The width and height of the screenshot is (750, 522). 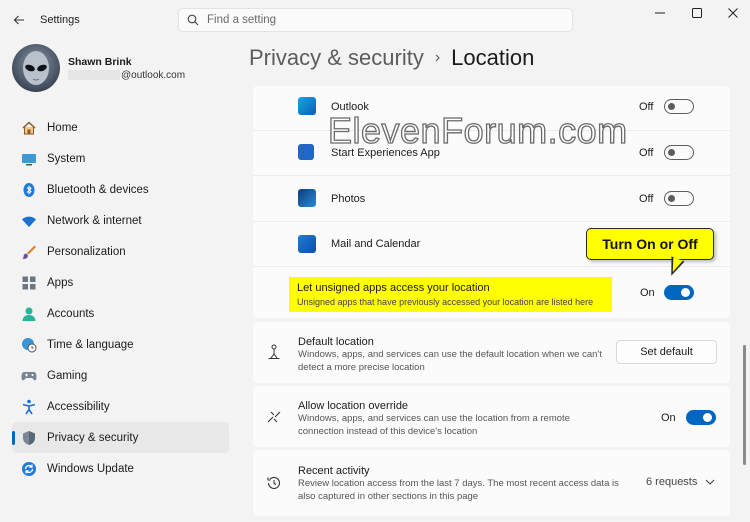 What do you see at coordinates (29, 376) in the screenshot?
I see `gamepad-icon` at bounding box center [29, 376].